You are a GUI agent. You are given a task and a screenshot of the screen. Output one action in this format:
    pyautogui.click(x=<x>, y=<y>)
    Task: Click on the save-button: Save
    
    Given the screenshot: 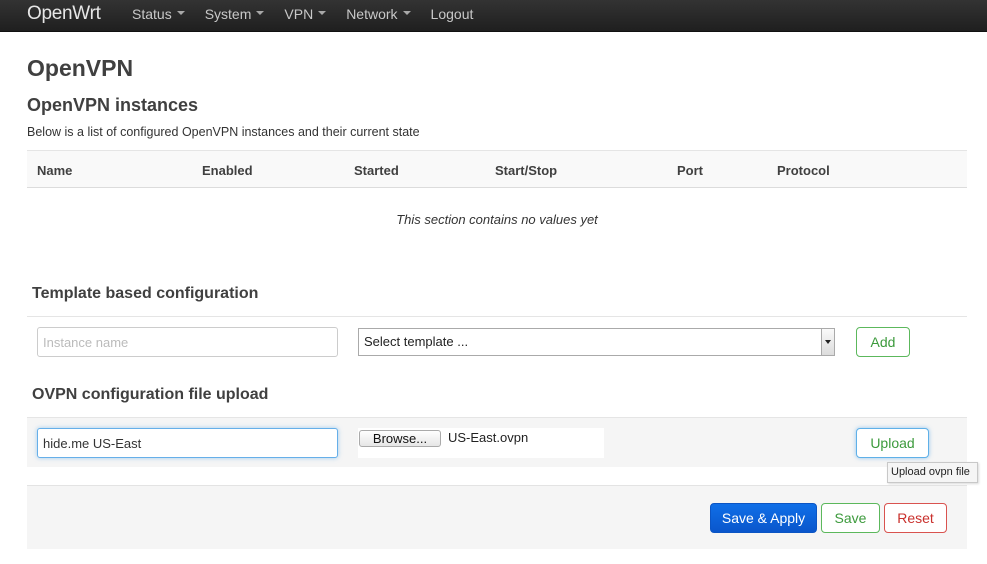 What is the action you would take?
    pyautogui.click(x=850, y=518)
    